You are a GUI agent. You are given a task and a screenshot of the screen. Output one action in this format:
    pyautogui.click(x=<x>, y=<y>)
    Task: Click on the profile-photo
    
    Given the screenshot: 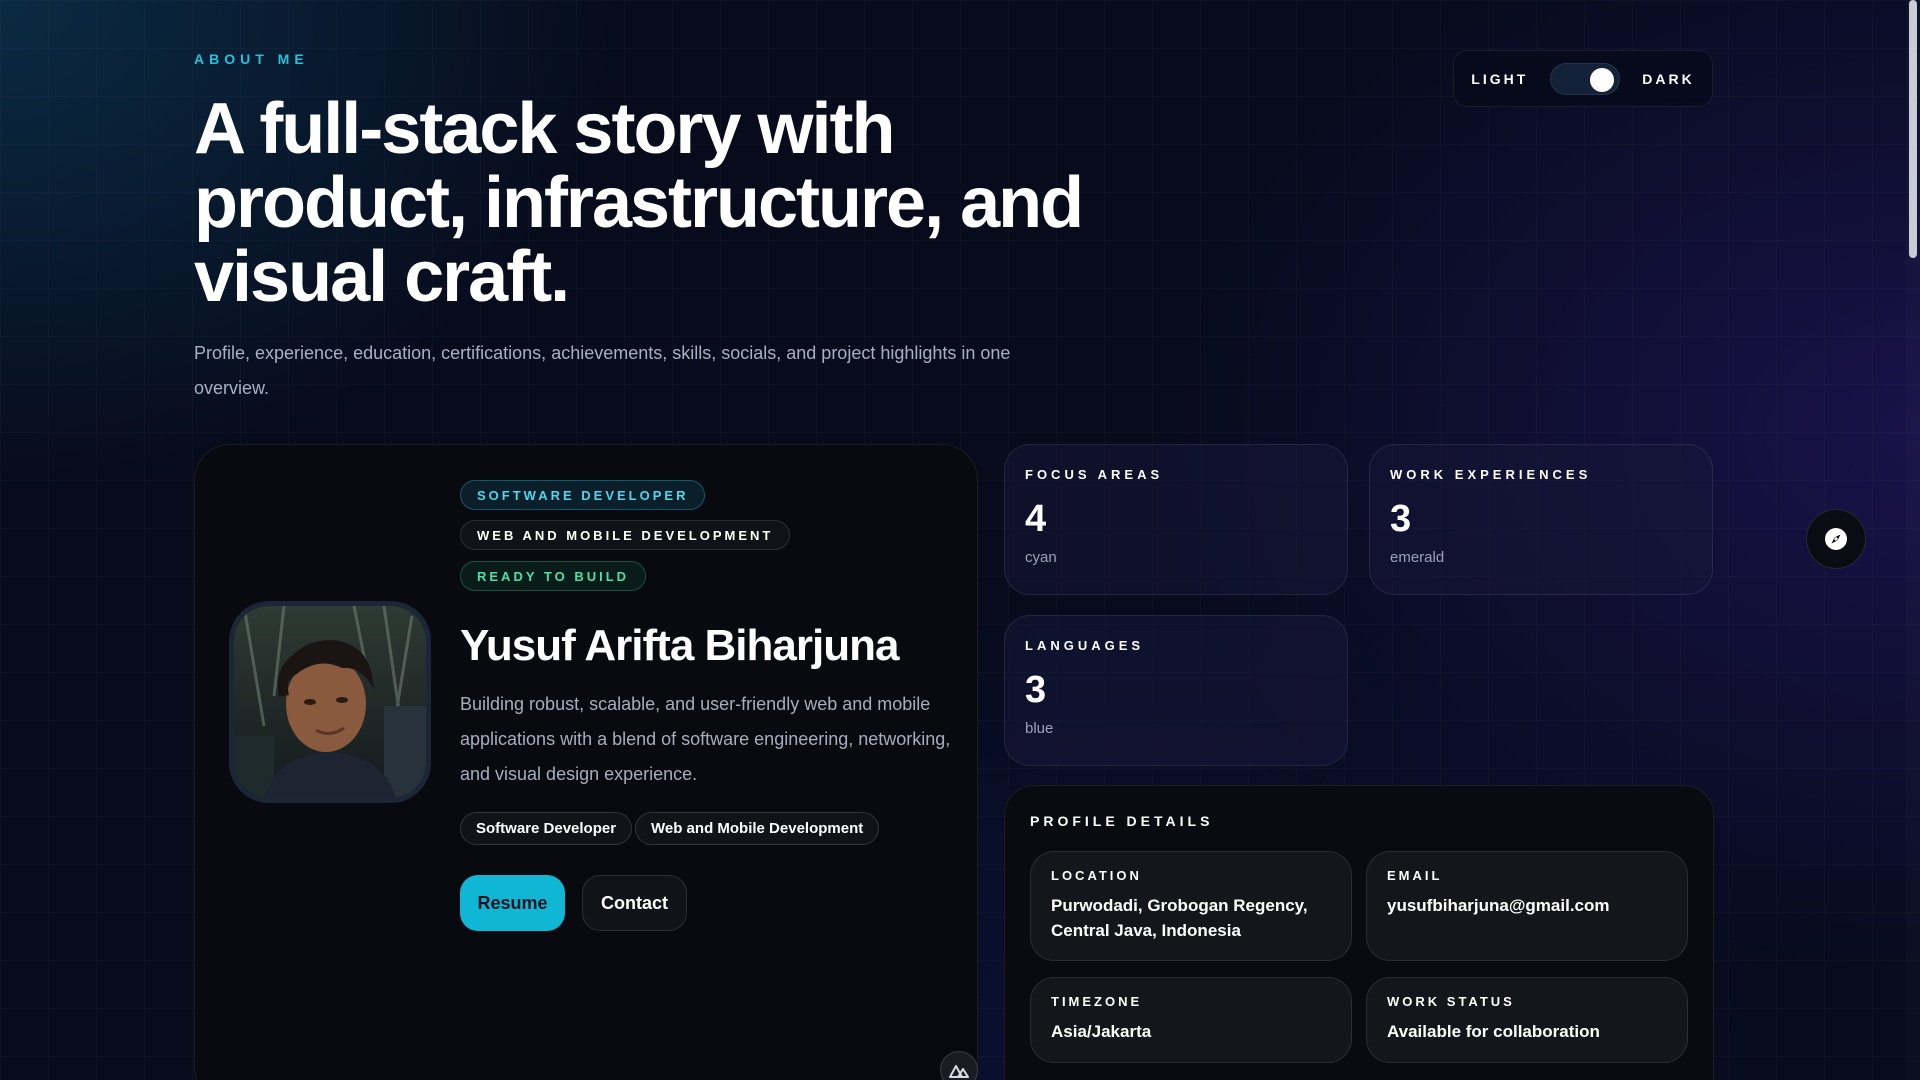 What is the action you would take?
    pyautogui.click(x=330, y=702)
    